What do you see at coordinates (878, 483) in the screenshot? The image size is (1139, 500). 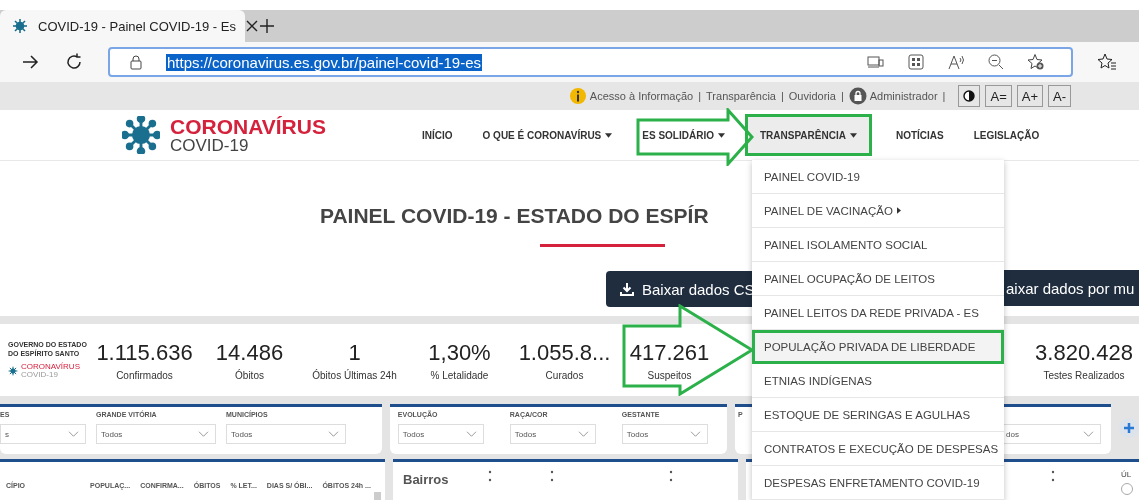 I see `menu-item: DESPESAS ENFRETAMENTO COVID-19` at bounding box center [878, 483].